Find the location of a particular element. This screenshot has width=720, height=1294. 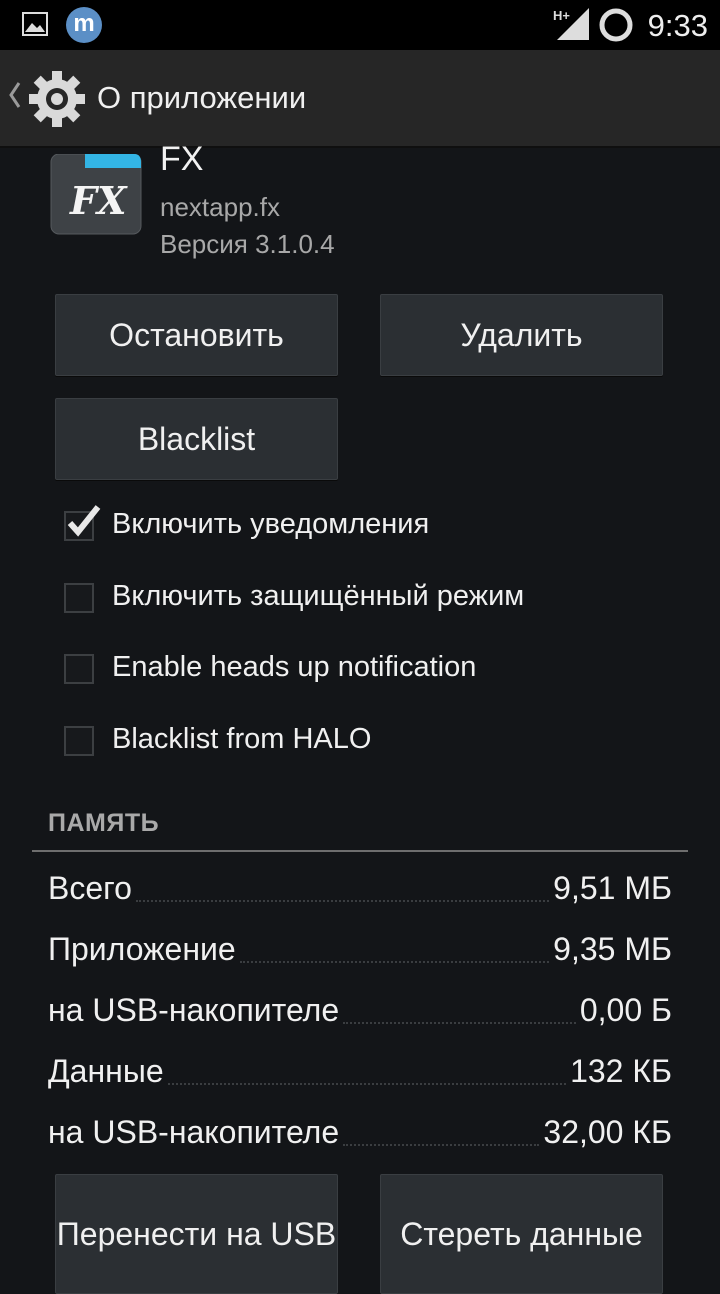

memory-row-data-usb: на USB-накопителе 32,00 КБ is located at coordinates (360, 1137).